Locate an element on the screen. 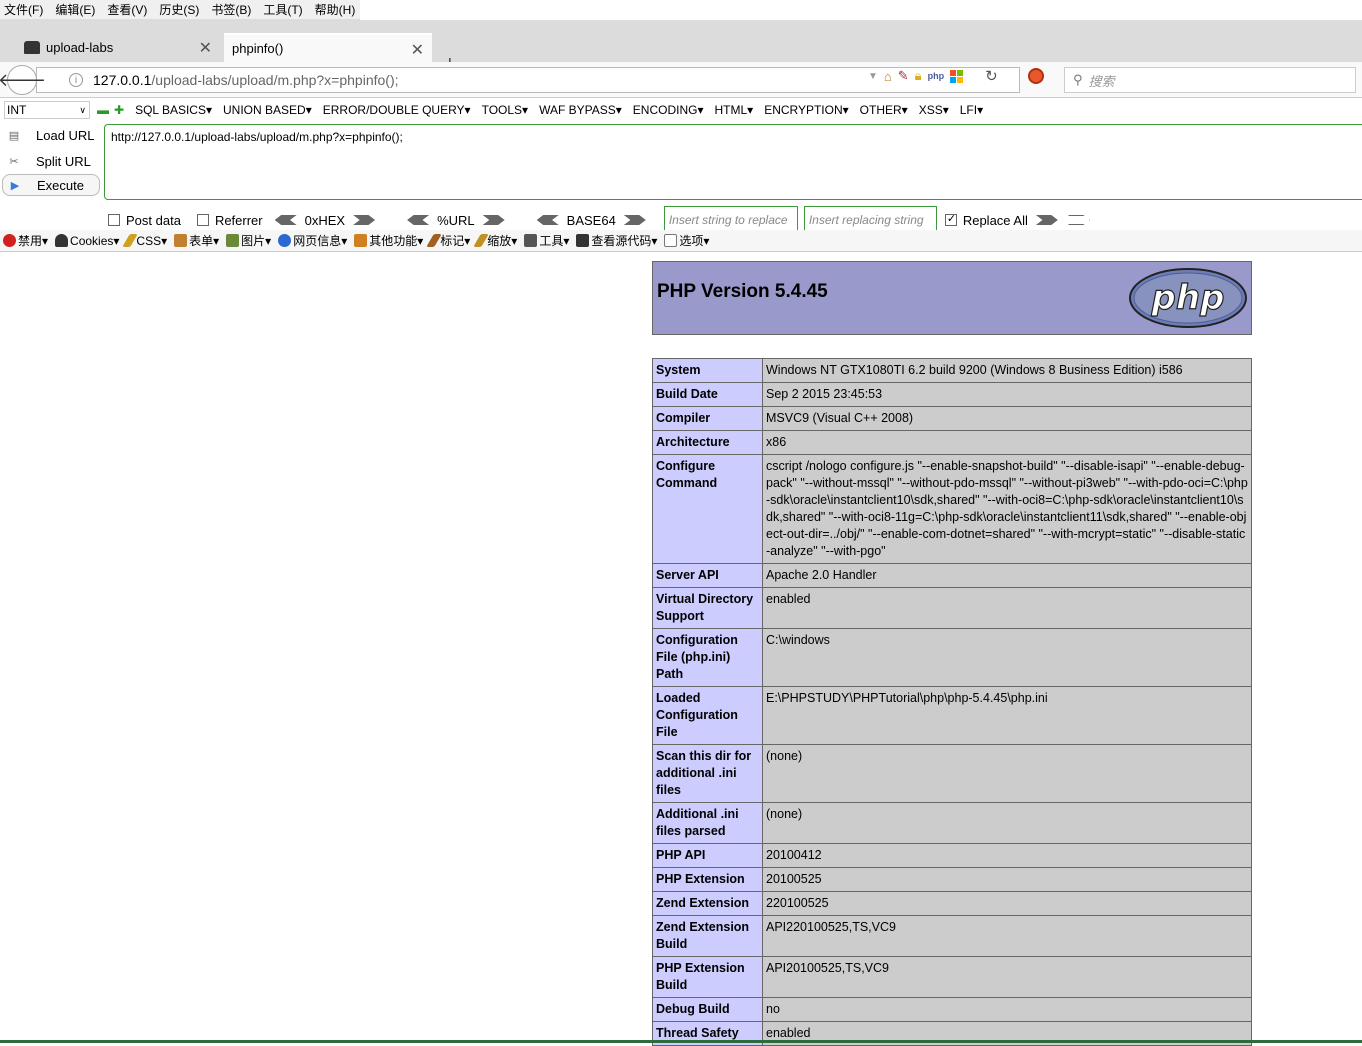 This screenshot has height=1046, width=1362. tab-phpinfo: phpinfo() ✕ is located at coordinates (328, 47).